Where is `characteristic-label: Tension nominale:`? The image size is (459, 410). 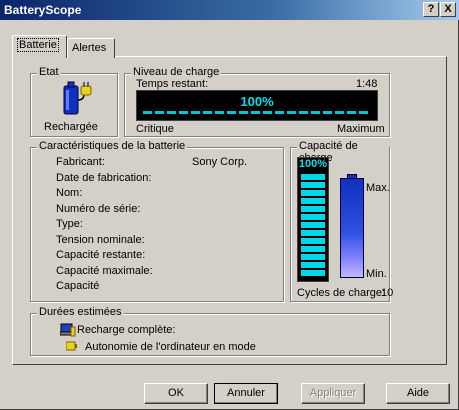
characteristic-label: Tension nominale: is located at coordinates (100, 240).